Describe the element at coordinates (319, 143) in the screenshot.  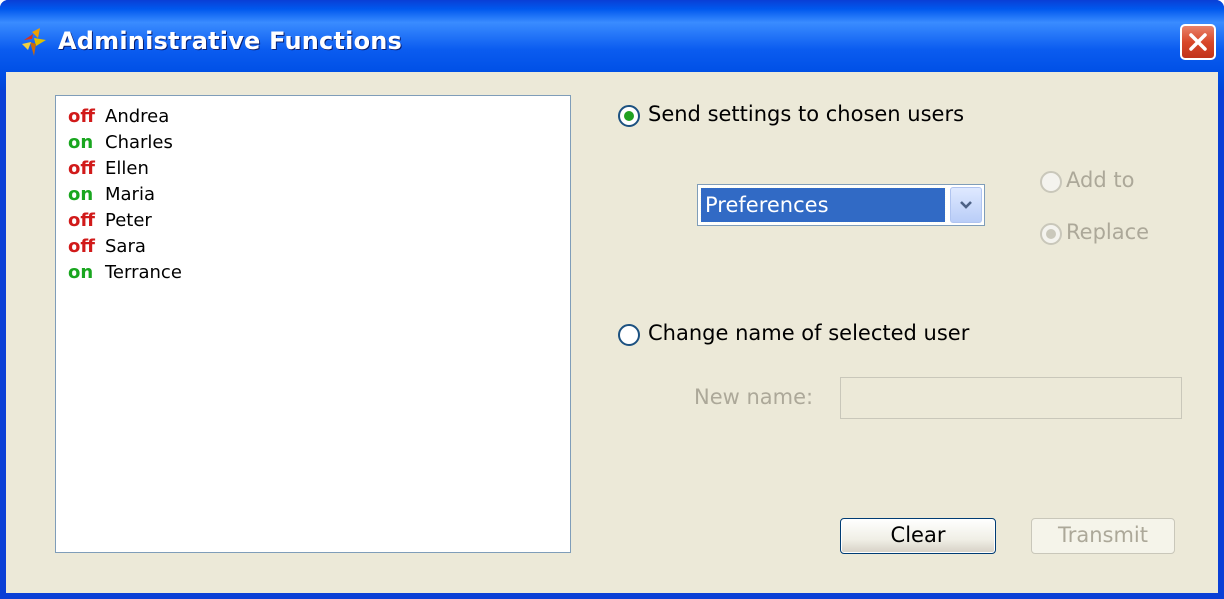
I see `list-item: on Charles` at that location.